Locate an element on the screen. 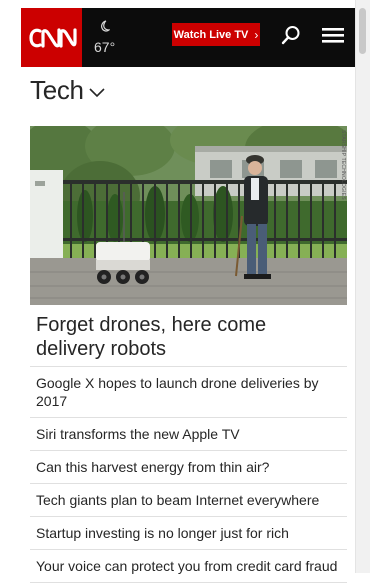 Image resolution: width=370 pixels, height=583 pixels. cnn-logo is located at coordinates (51, 37).